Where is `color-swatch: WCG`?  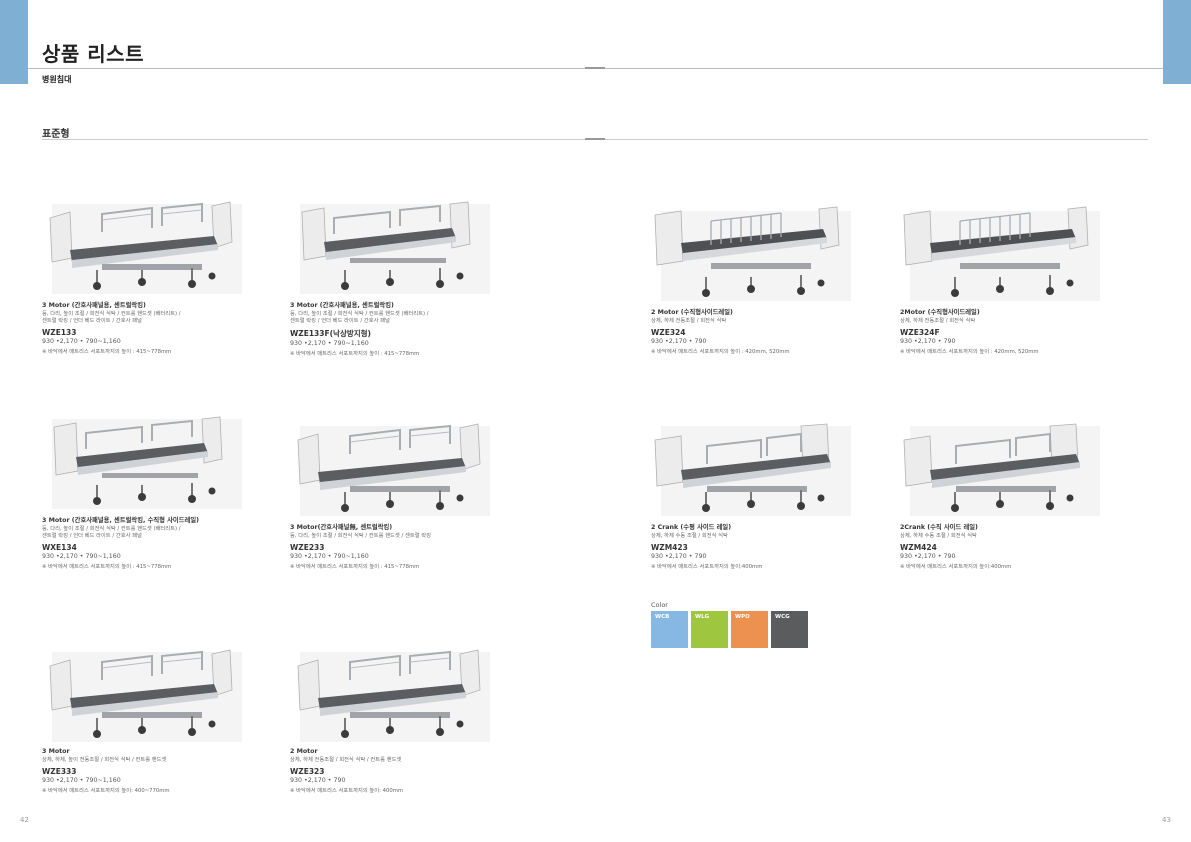 color-swatch: WCG is located at coordinates (789, 629).